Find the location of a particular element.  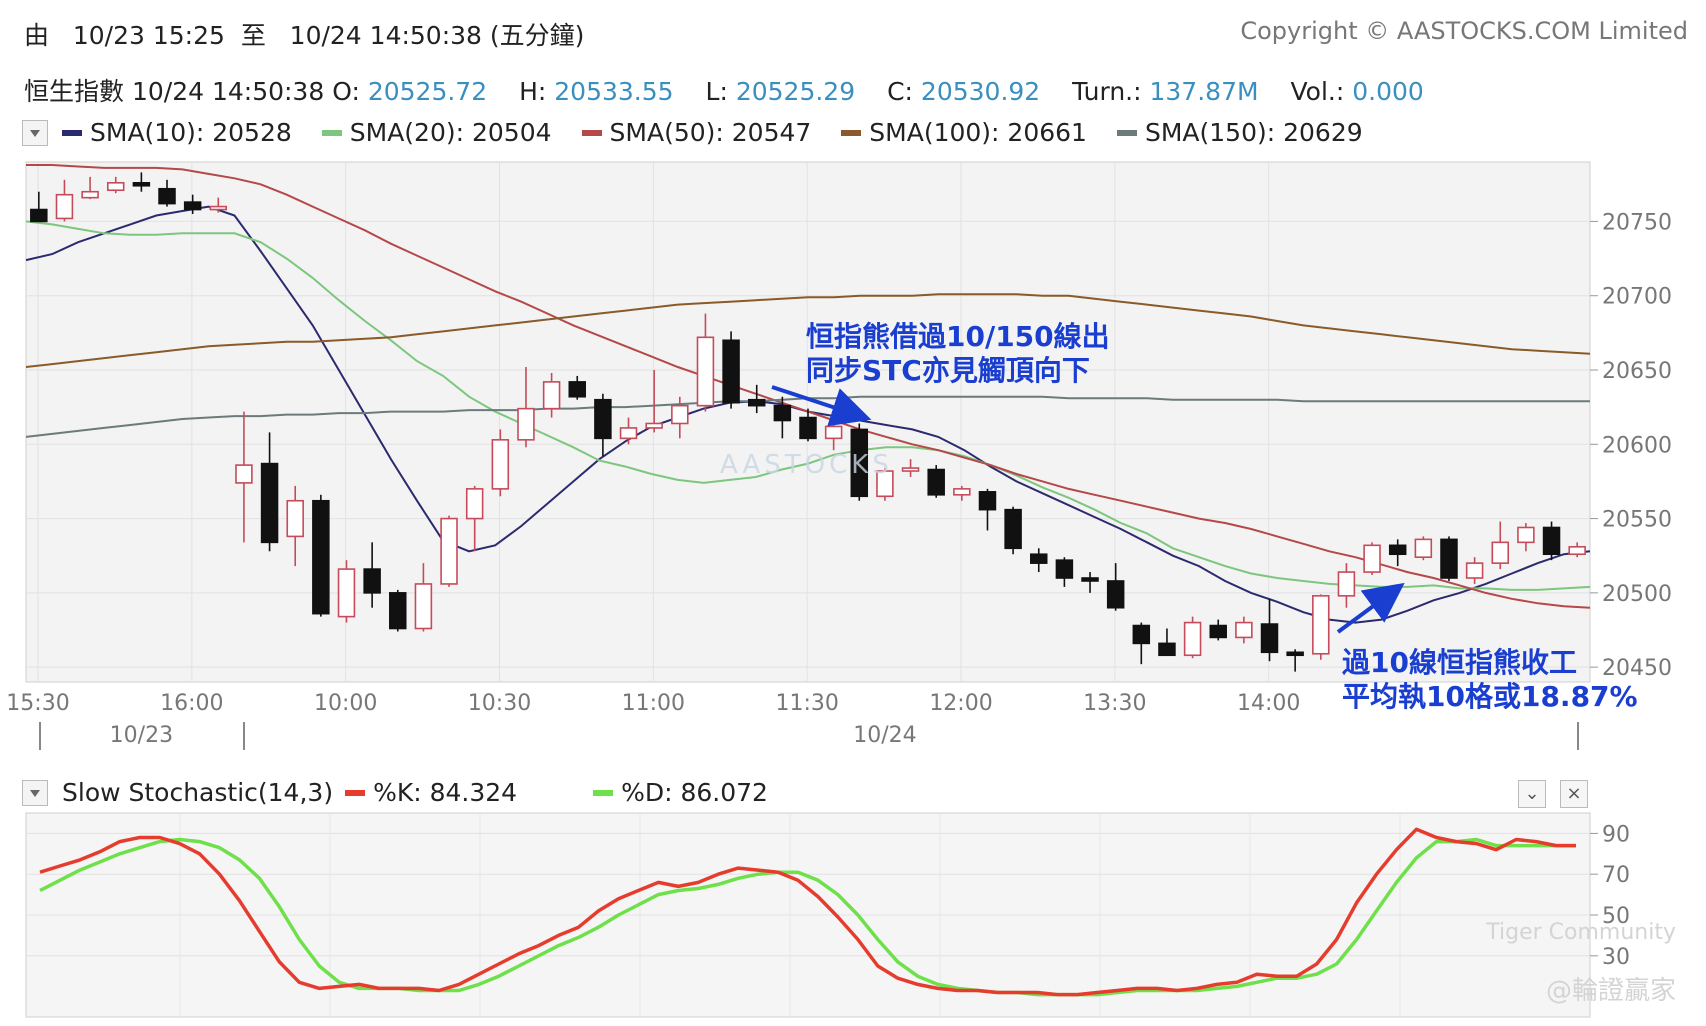

watermark-tiger: Tiger Community is located at coordinates (1581, 932).